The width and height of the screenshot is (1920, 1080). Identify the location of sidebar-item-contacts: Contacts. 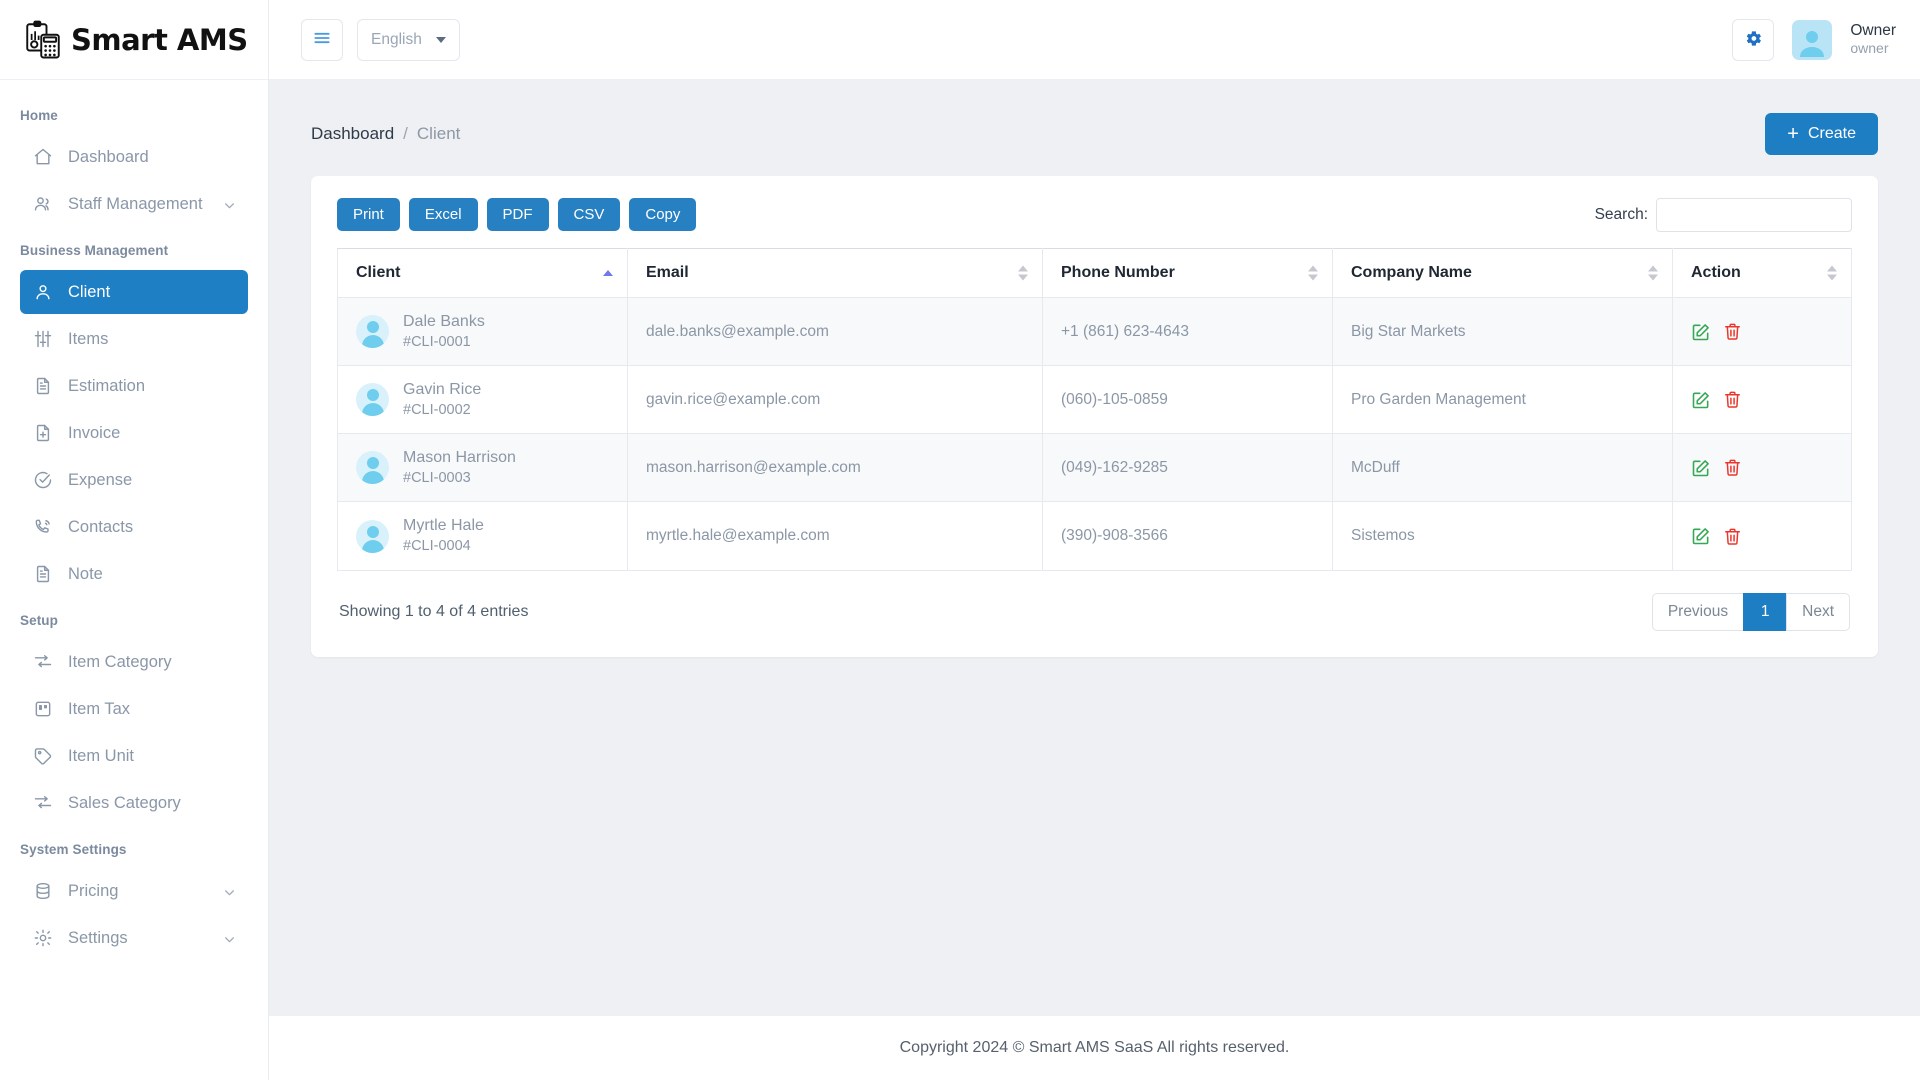
(134, 527).